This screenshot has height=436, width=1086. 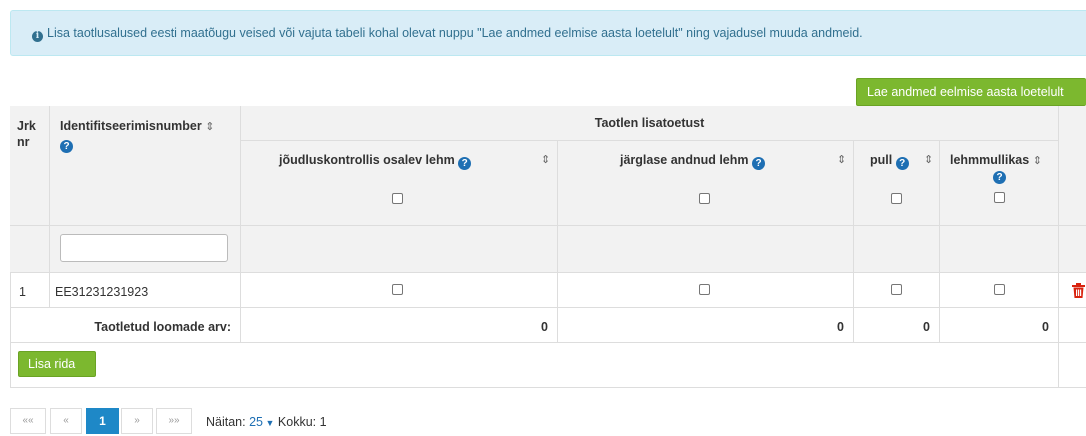 What do you see at coordinates (145, 166) in the screenshot?
I see `header-identifier: Identifitseerimisnumber ⇕ ?` at bounding box center [145, 166].